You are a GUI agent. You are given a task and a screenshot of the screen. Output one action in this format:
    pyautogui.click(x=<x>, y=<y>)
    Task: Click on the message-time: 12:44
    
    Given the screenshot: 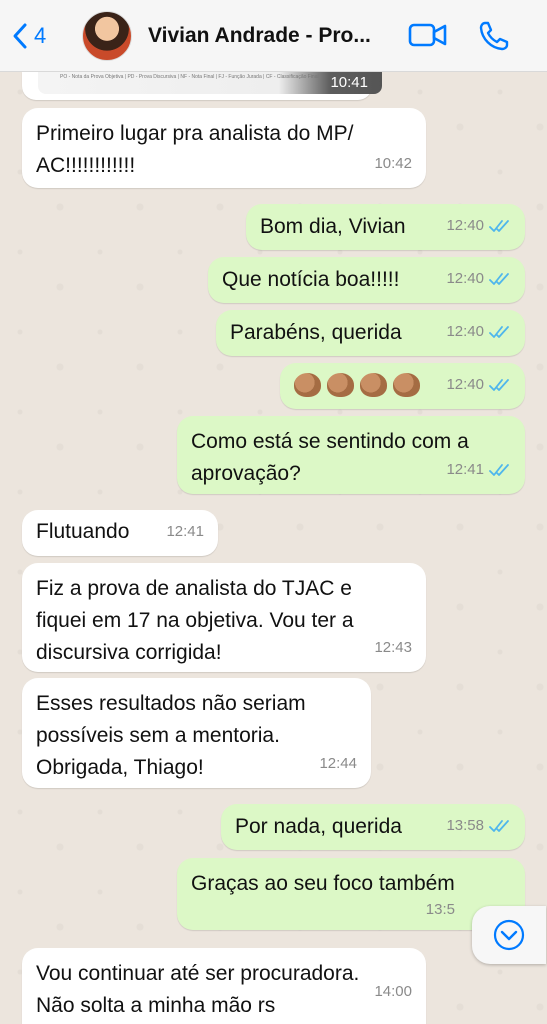 What is the action you would take?
    pyautogui.click(x=338, y=763)
    